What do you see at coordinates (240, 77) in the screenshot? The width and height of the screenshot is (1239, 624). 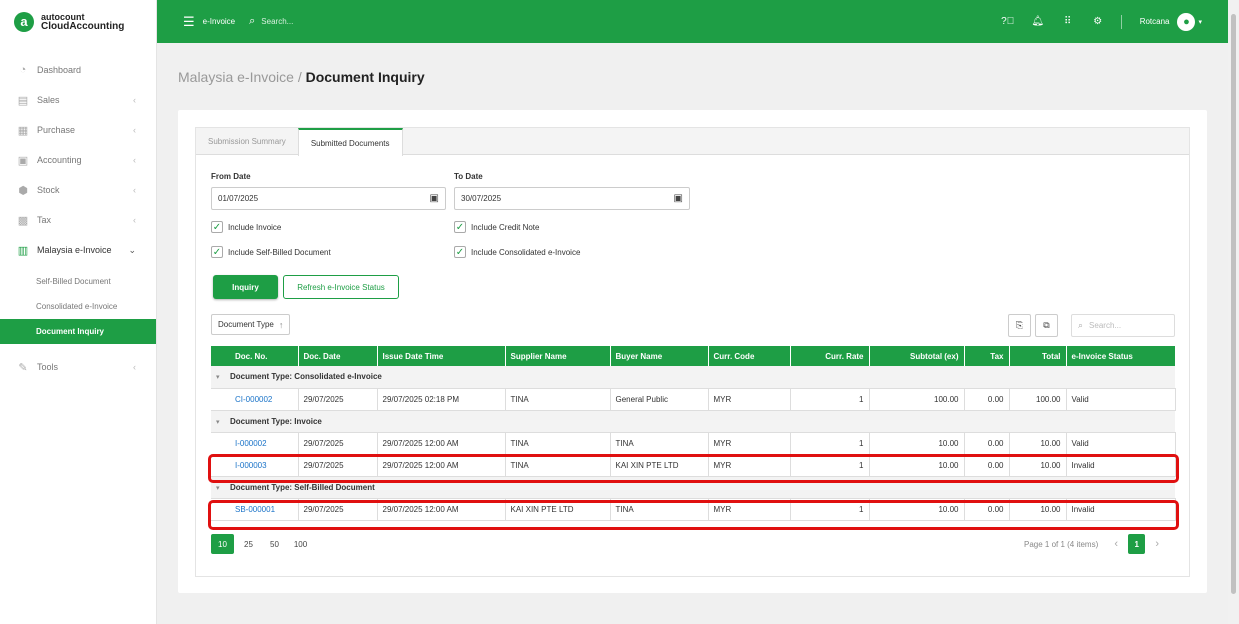 I see `breadcrumb-parent: Malaysia e-Invoice /` at bounding box center [240, 77].